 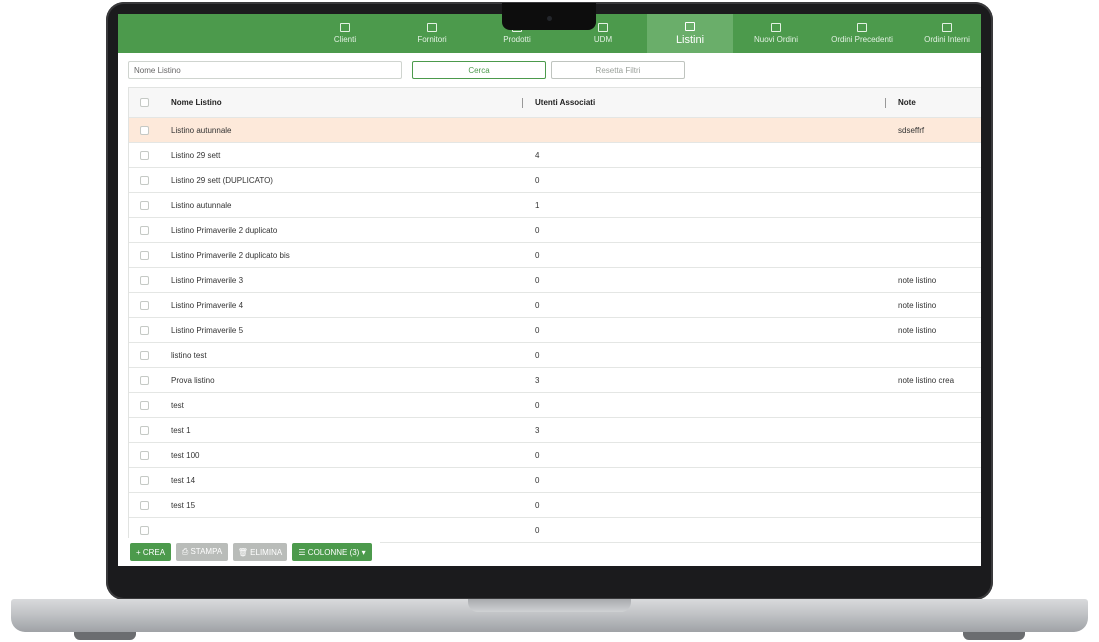 What do you see at coordinates (181, 430) in the screenshot?
I see `cell-name: test 1` at bounding box center [181, 430].